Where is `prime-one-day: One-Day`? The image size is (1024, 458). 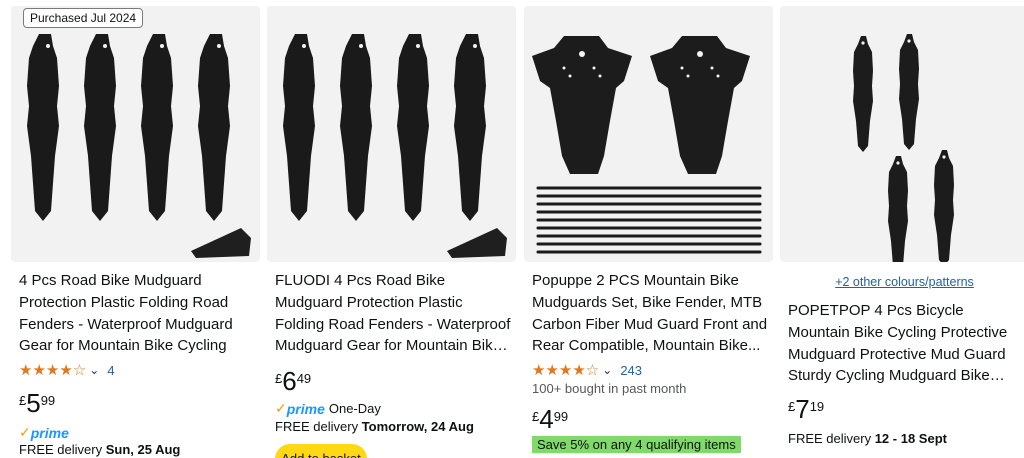 prime-one-day: One-Day is located at coordinates (354, 408).